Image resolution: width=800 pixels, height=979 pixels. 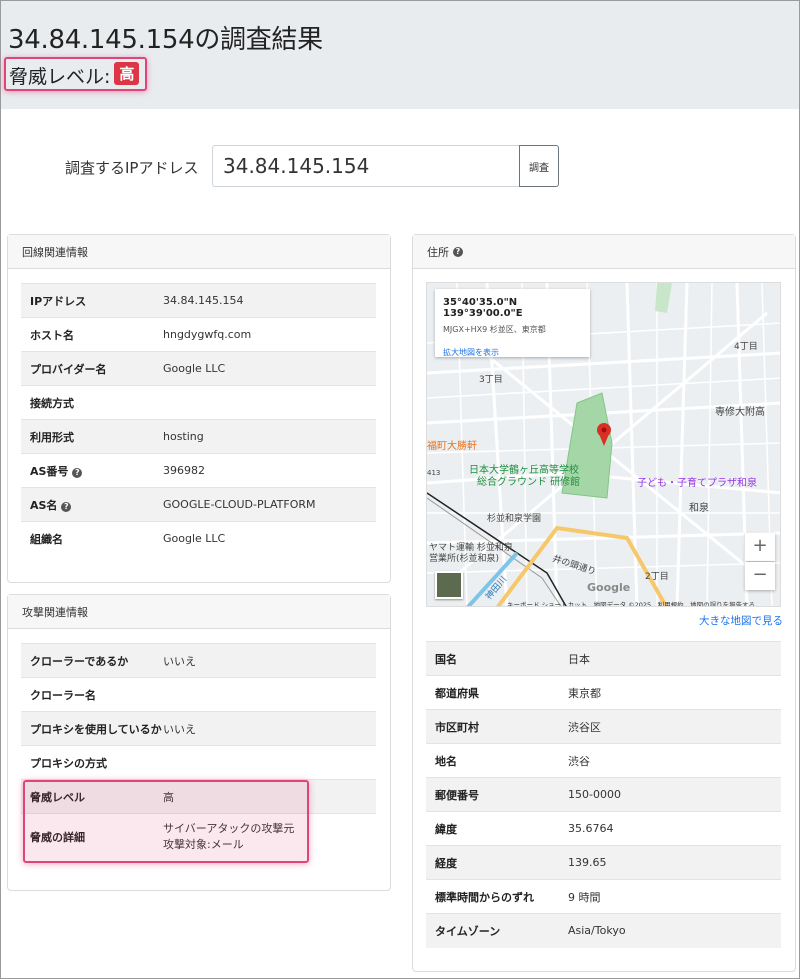 What do you see at coordinates (438, 252) in the screenshot?
I see `address-title: 住所` at bounding box center [438, 252].